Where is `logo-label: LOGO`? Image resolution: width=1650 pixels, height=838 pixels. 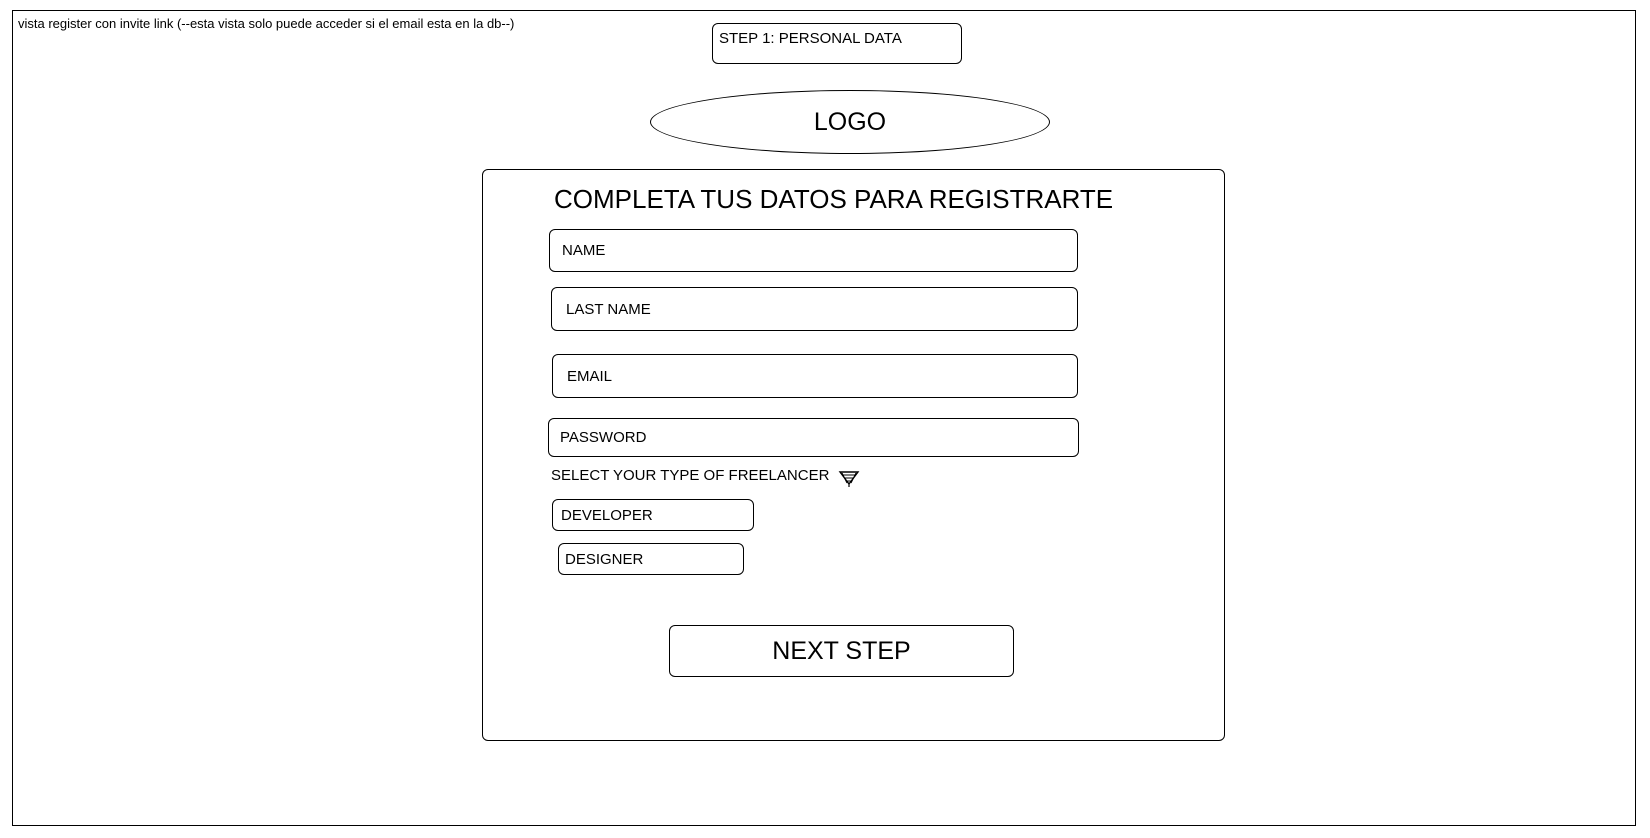
logo-label: LOGO is located at coordinates (850, 121).